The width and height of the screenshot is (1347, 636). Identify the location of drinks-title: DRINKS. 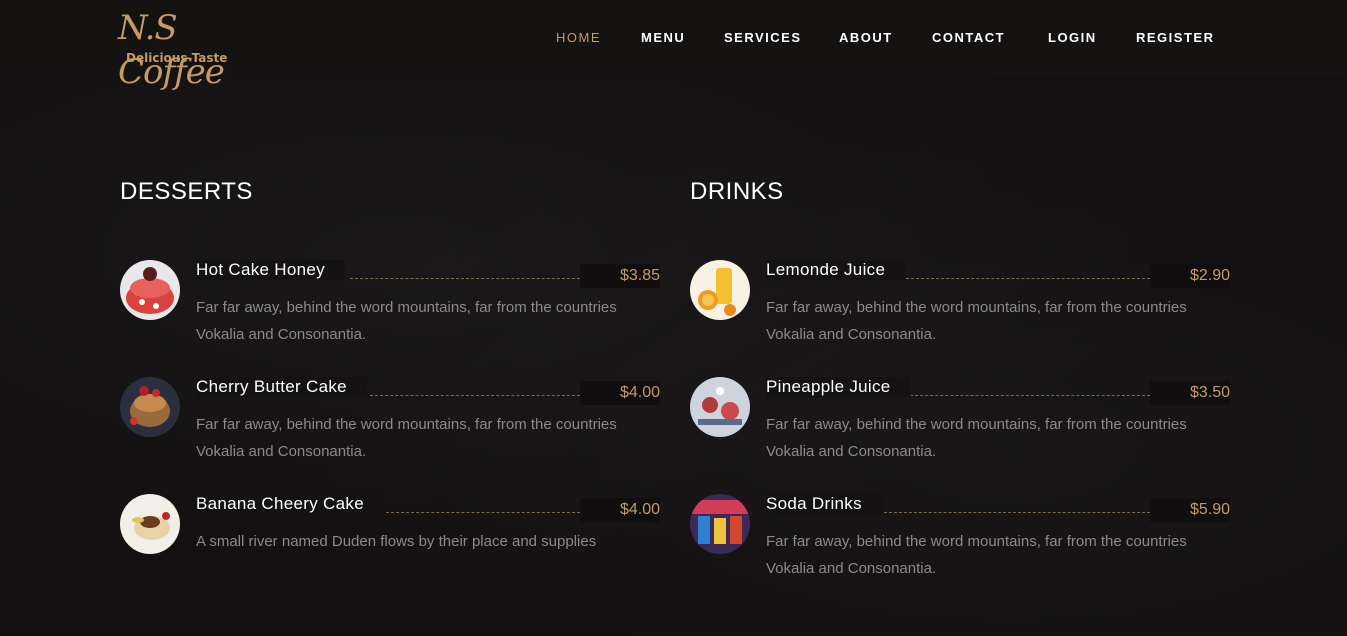
(737, 191).